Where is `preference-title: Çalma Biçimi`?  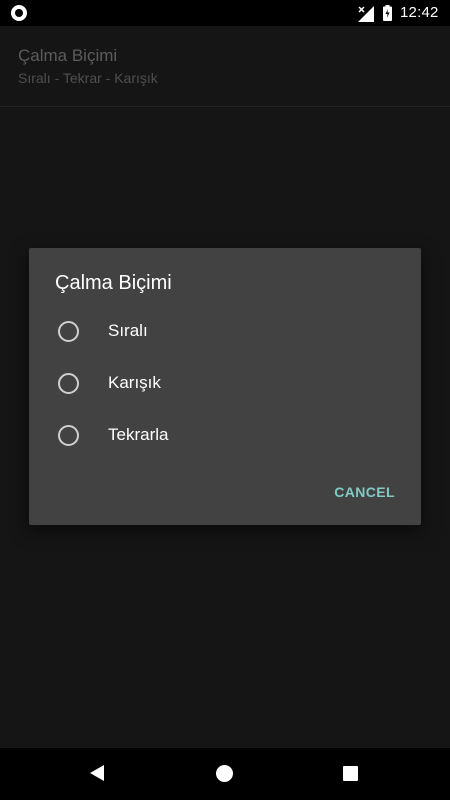
preference-title: Çalma Biçimi is located at coordinates (68, 55).